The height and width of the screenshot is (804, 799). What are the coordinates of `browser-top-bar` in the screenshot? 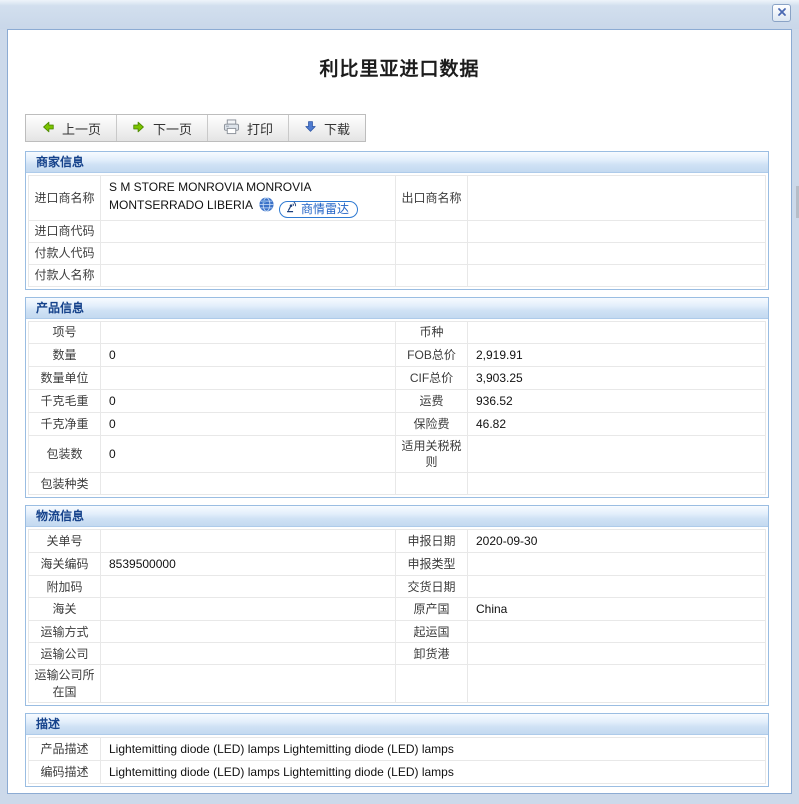 It's located at (399, 14).